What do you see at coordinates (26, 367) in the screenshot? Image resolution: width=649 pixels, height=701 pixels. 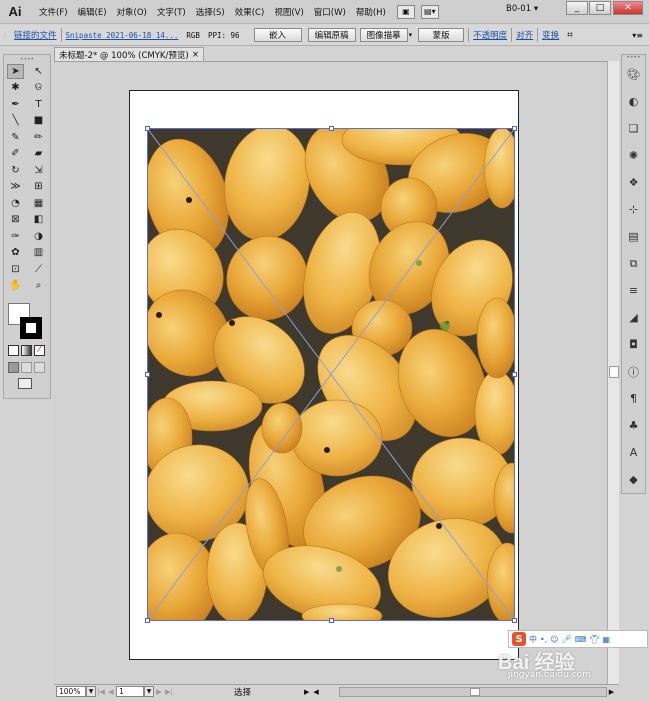 I see `draw-behind-icon` at bounding box center [26, 367].